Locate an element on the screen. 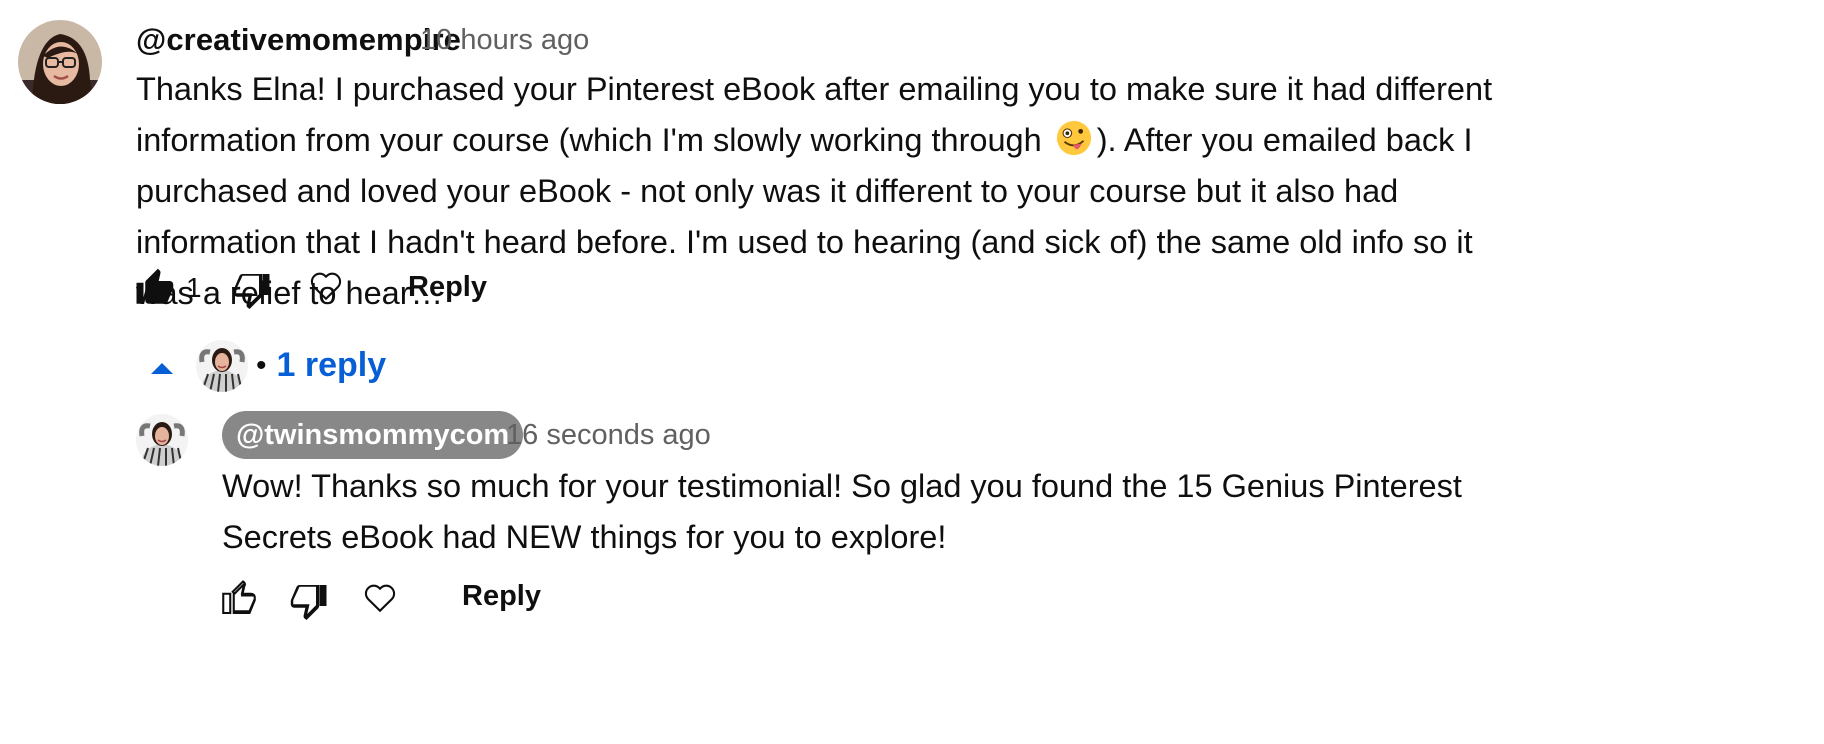 The image size is (1824, 744). reply-author-badge: @twinsmommycom is located at coordinates (373, 435).